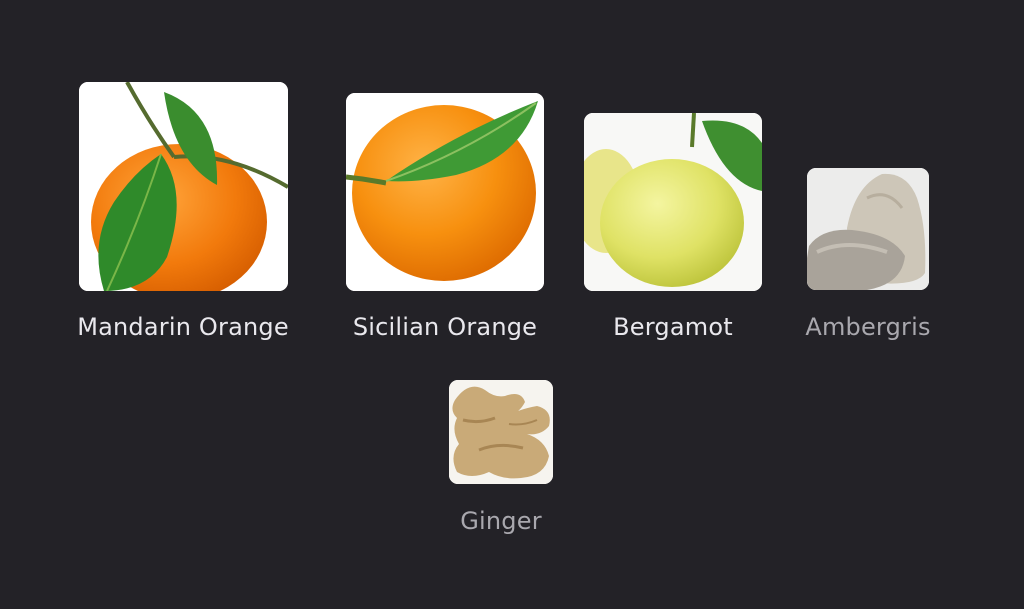  Describe the element at coordinates (868, 327) in the screenshot. I see `note-label-ambergris: Ambergris` at that location.